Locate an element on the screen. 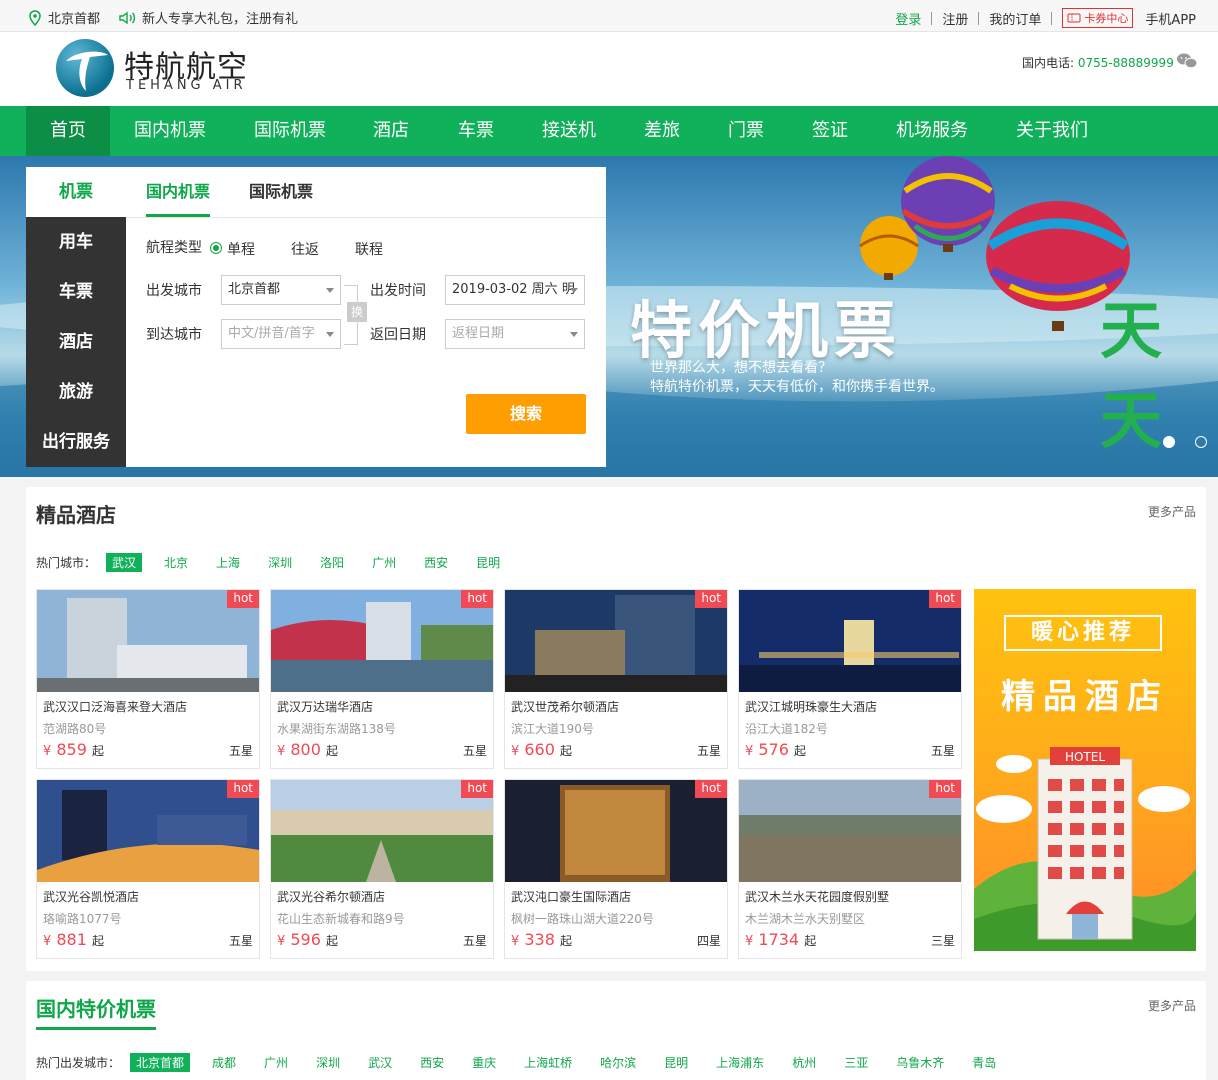 This screenshot has width=1218, height=1080. hotel-card: hot 武汉光谷凯悦酒店 珞喻路1077号 ¥ 881 起 五星 is located at coordinates (148, 869).